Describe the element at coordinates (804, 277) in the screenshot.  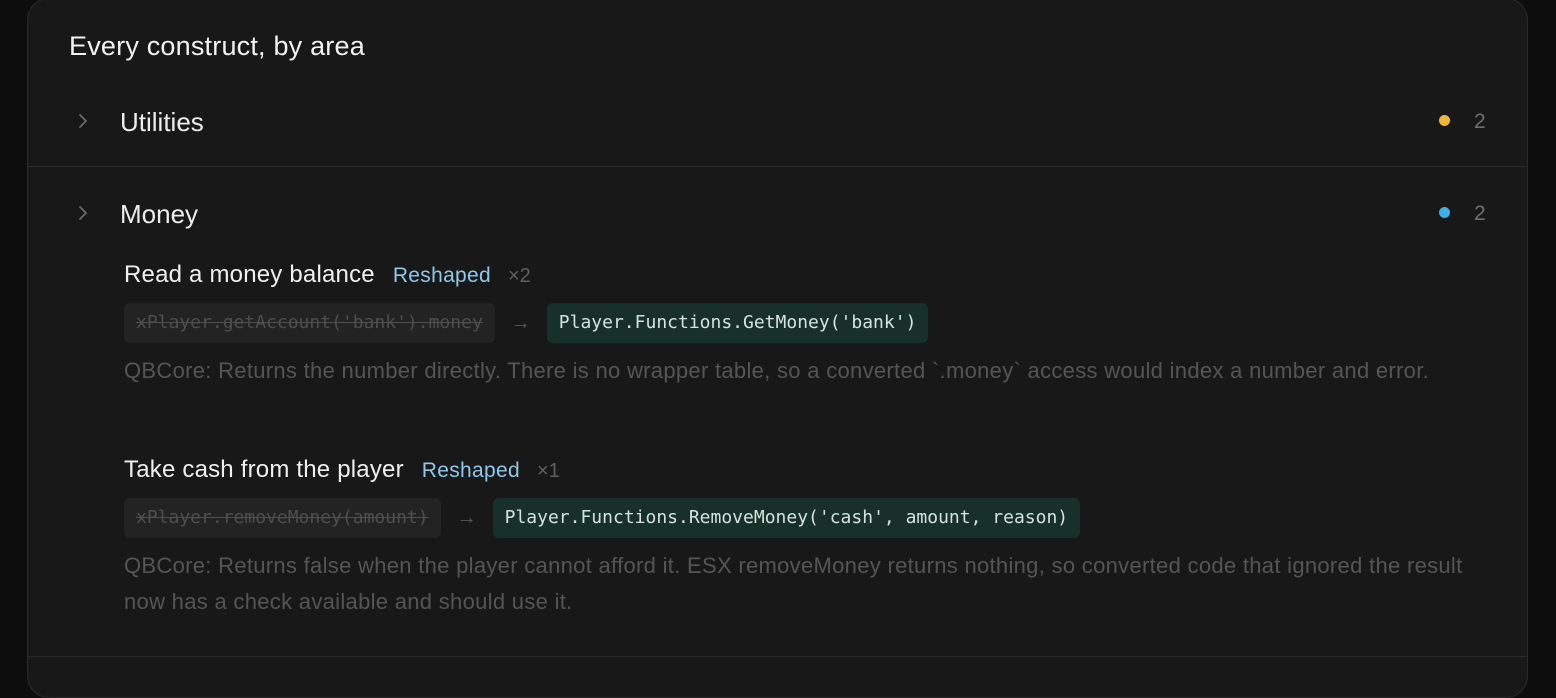
I see `item-header: Read a money balance Reshaped ×2` at that location.